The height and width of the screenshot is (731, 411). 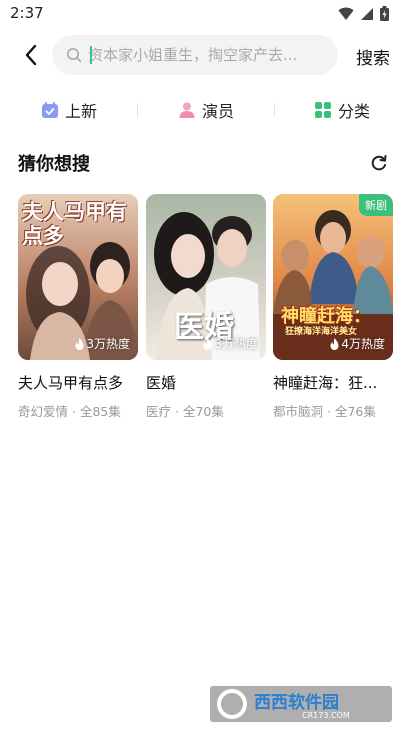 I want to click on search-bar: 搜索, so click(x=205, y=55).